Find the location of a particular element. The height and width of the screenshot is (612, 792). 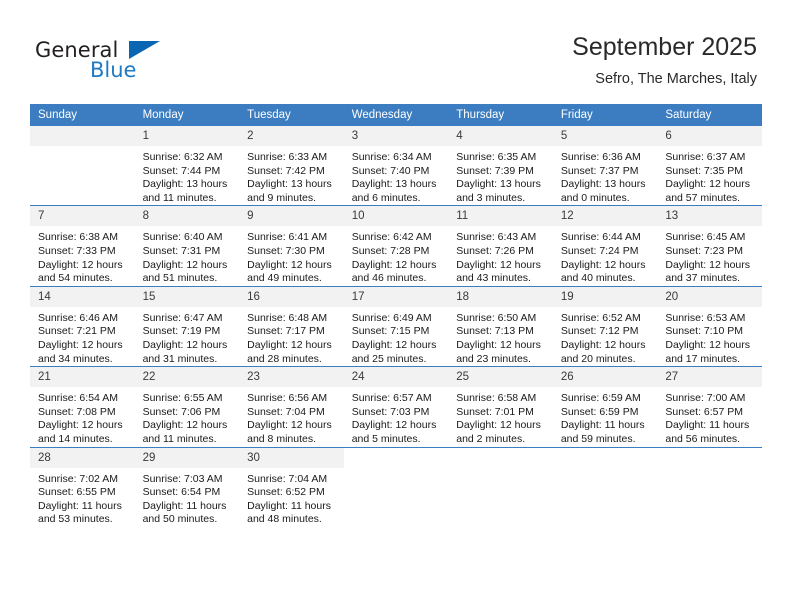

sunrise-text: Sunrise: 6:59 AM is located at coordinates (600, 398).